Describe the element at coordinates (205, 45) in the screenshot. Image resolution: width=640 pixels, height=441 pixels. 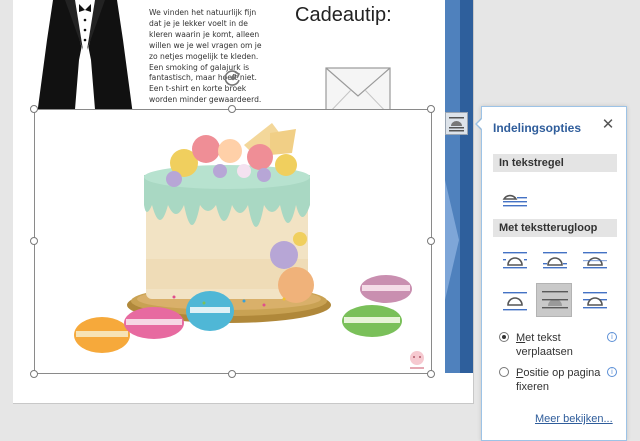
I see `paragraph-line: willen we je wel vragen om je` at that location.